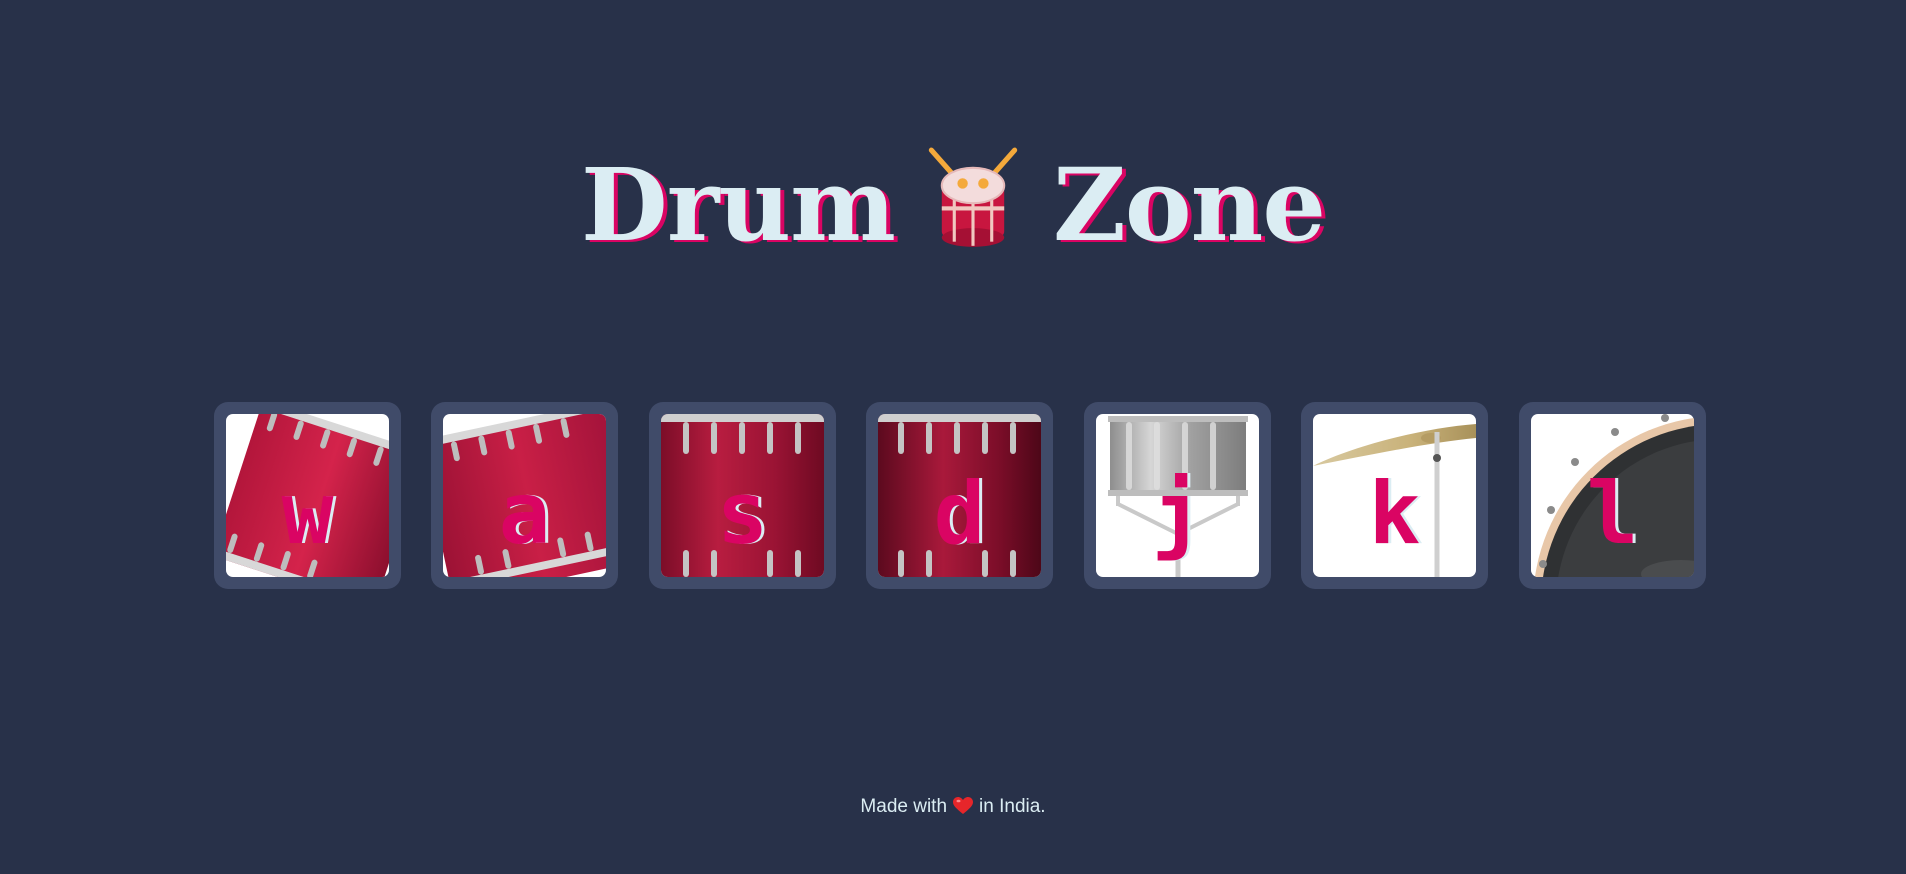 The width and height of the screenshot is (1906, 874). Describe the element at coordinates (1177, 514) in the screenshot. I see `drum-key-label: j` at that location.